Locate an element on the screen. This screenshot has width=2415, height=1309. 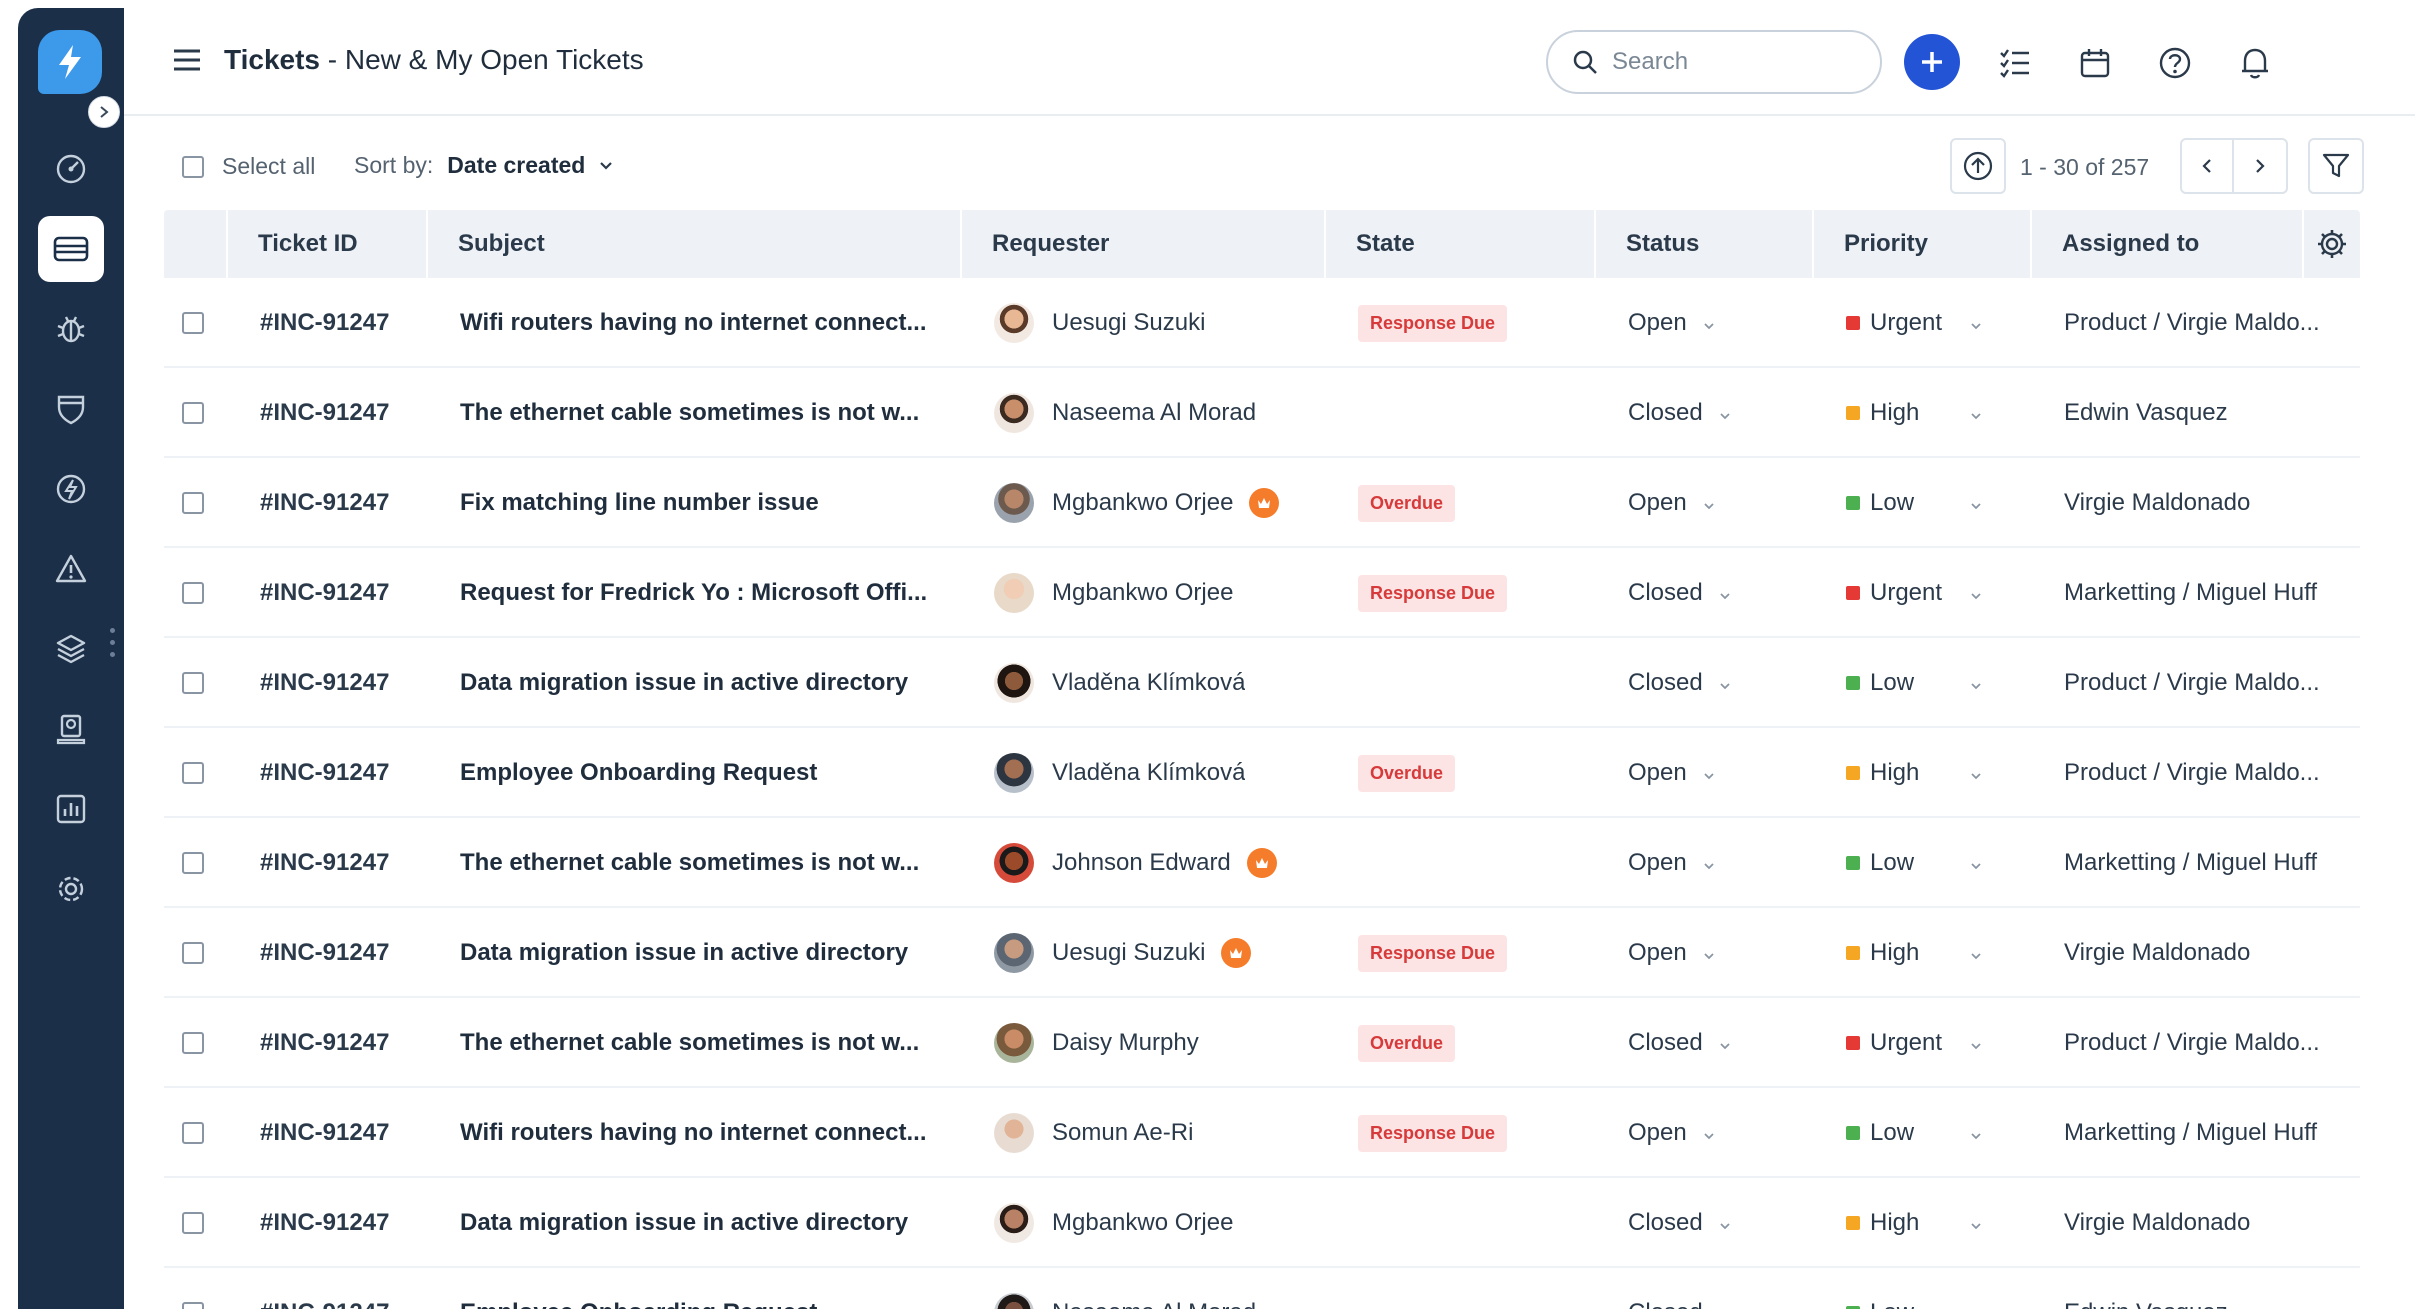
help-button is located at coordinates (2175, 63).